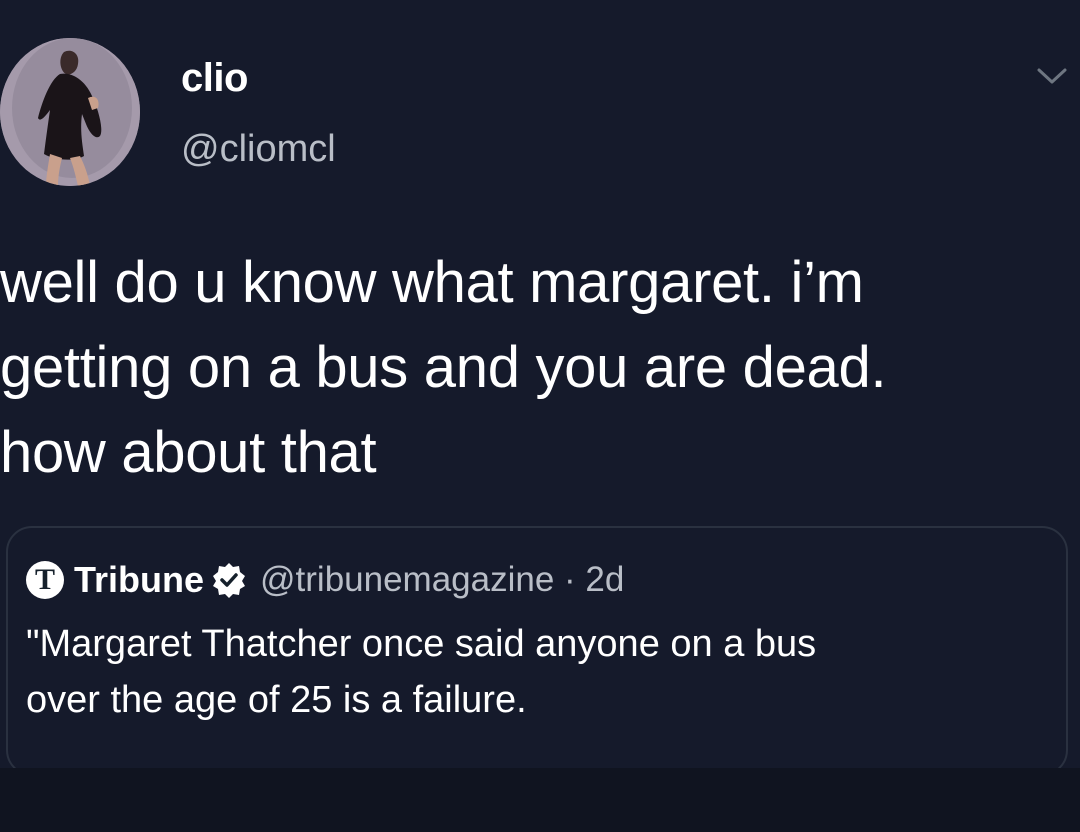  I want to click on bottom-bar, so click(540, 800).